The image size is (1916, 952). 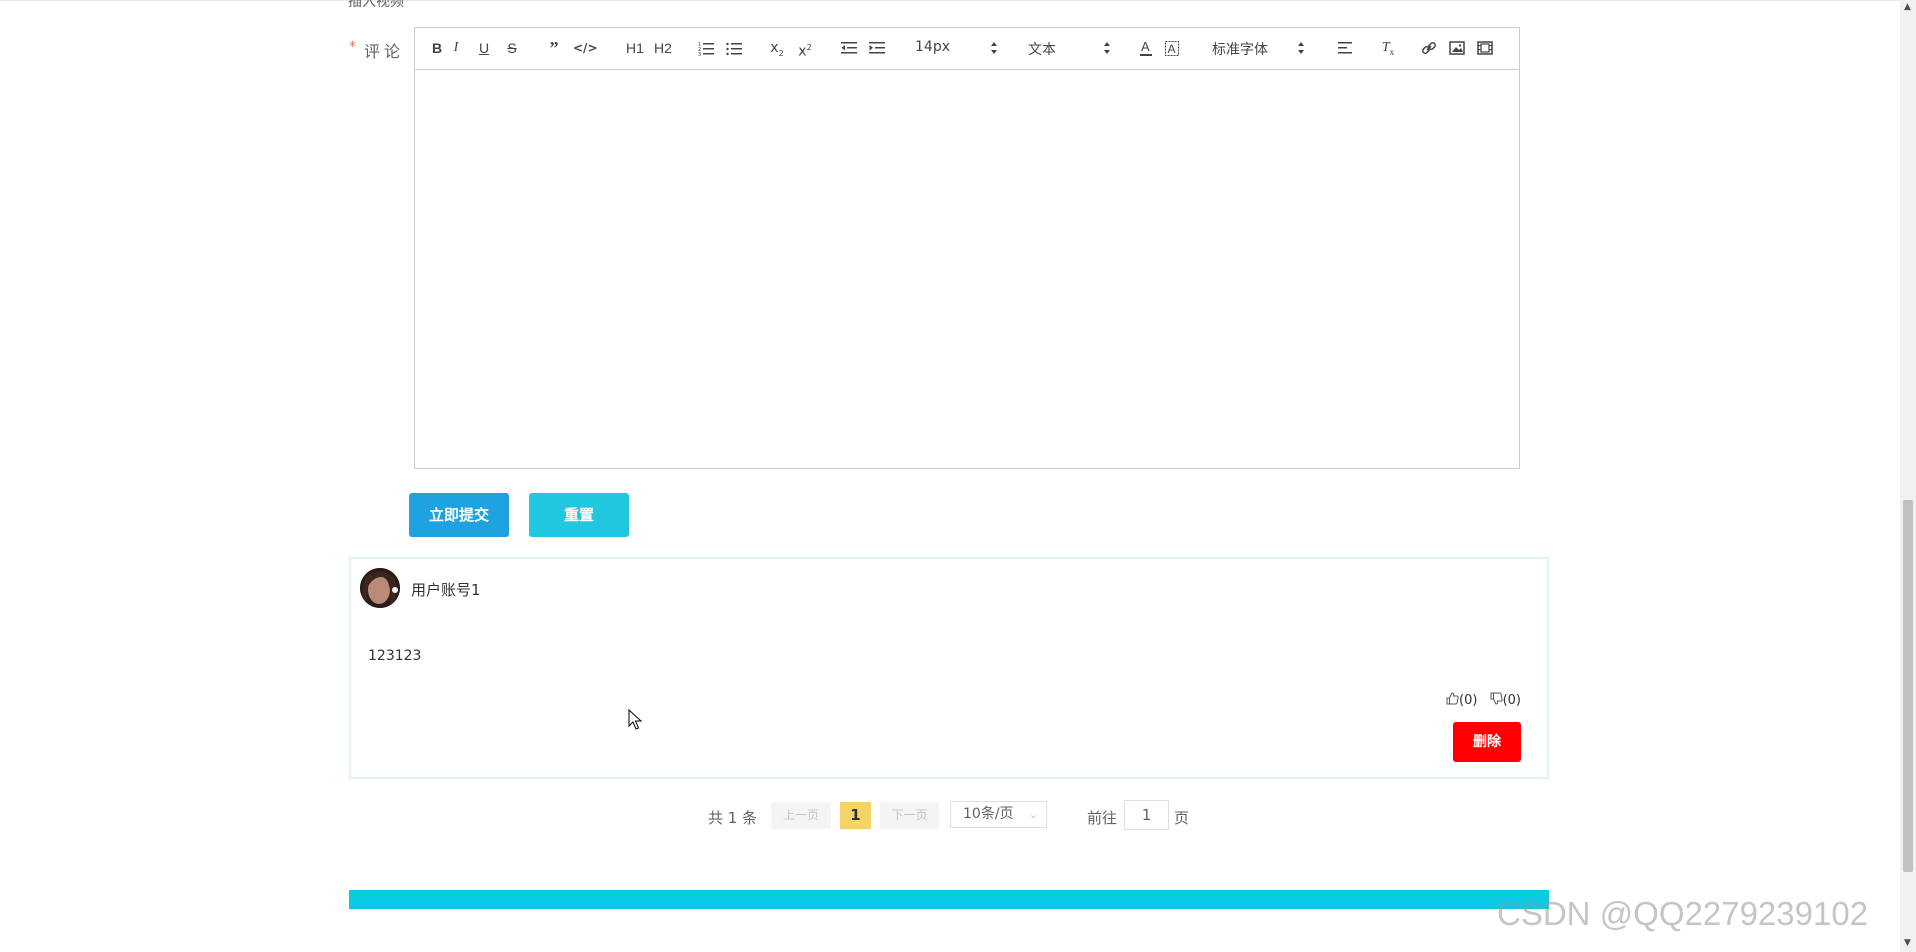 What do you see at coordinates (1102, 818) in the screenshot?
I see `goto-label: 前往` at bounding box center [1102, 818].